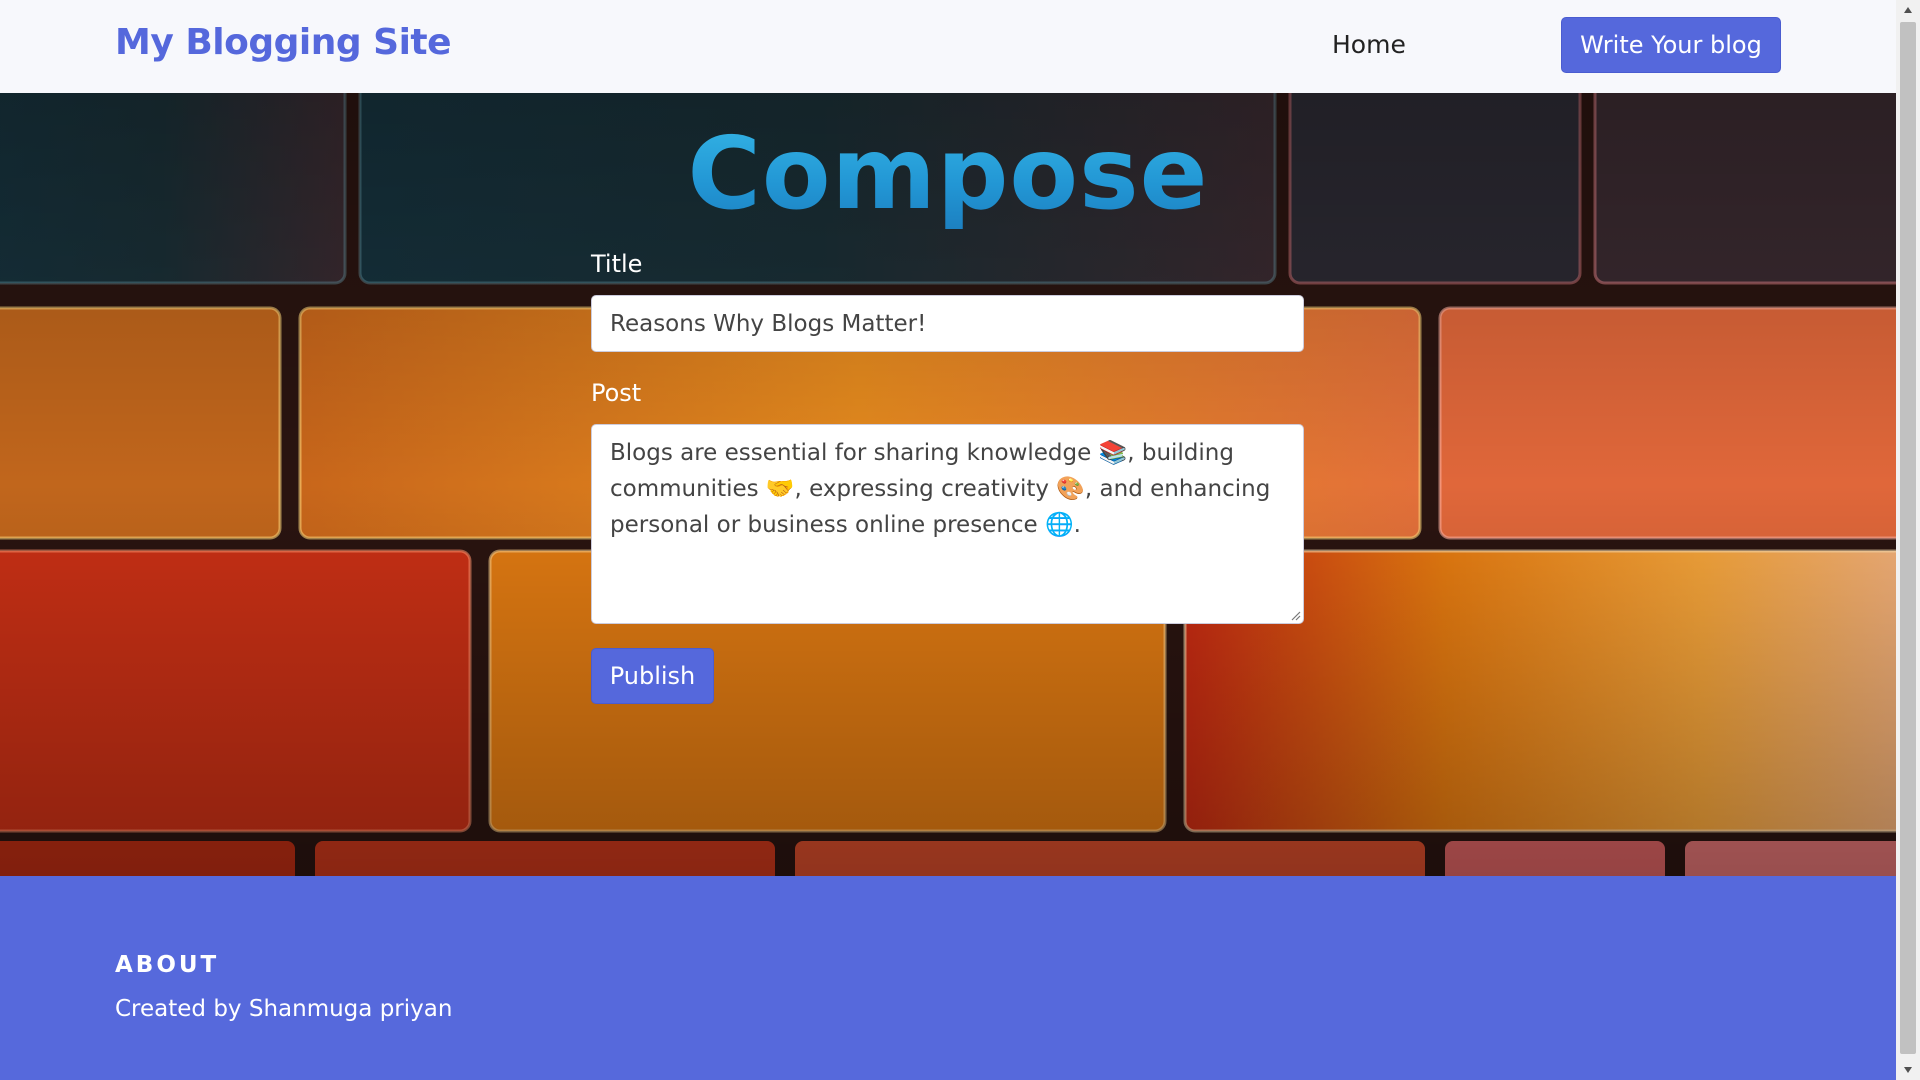 Image resolution: width=1920 pixels, height=1080 pixels. I want to click on chevron-down-icon, so click(1908, 1070).